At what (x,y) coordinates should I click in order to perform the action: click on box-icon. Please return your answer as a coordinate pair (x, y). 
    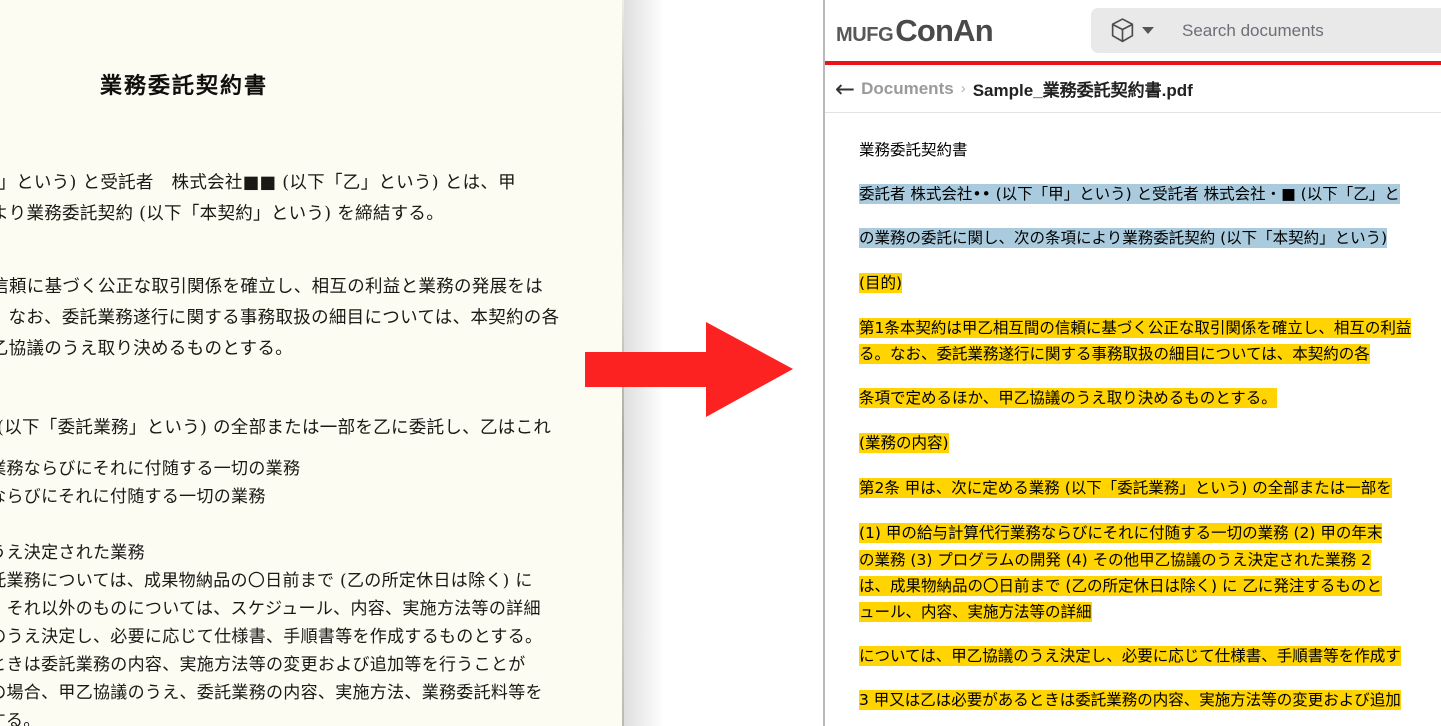
    Looking at the image, I should click on (1122, 30).